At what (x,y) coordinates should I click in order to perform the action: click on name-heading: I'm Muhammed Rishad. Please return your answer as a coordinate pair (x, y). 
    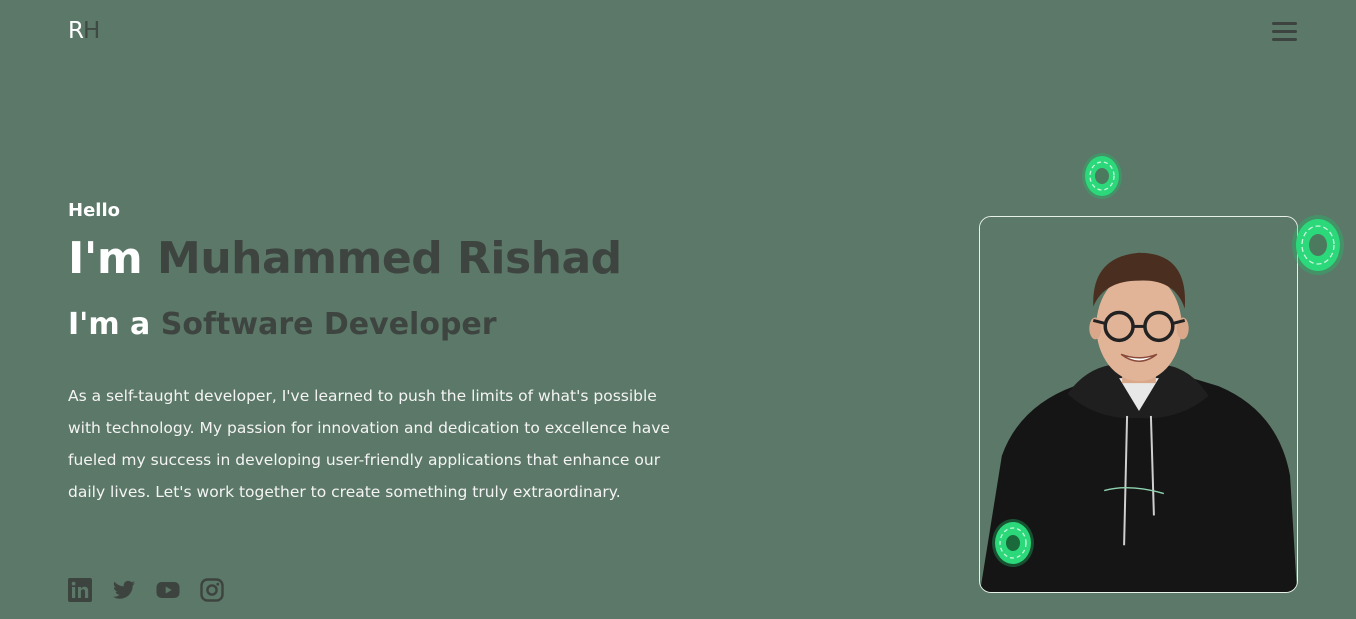
    Looking at the image, I should click on (388, 258).